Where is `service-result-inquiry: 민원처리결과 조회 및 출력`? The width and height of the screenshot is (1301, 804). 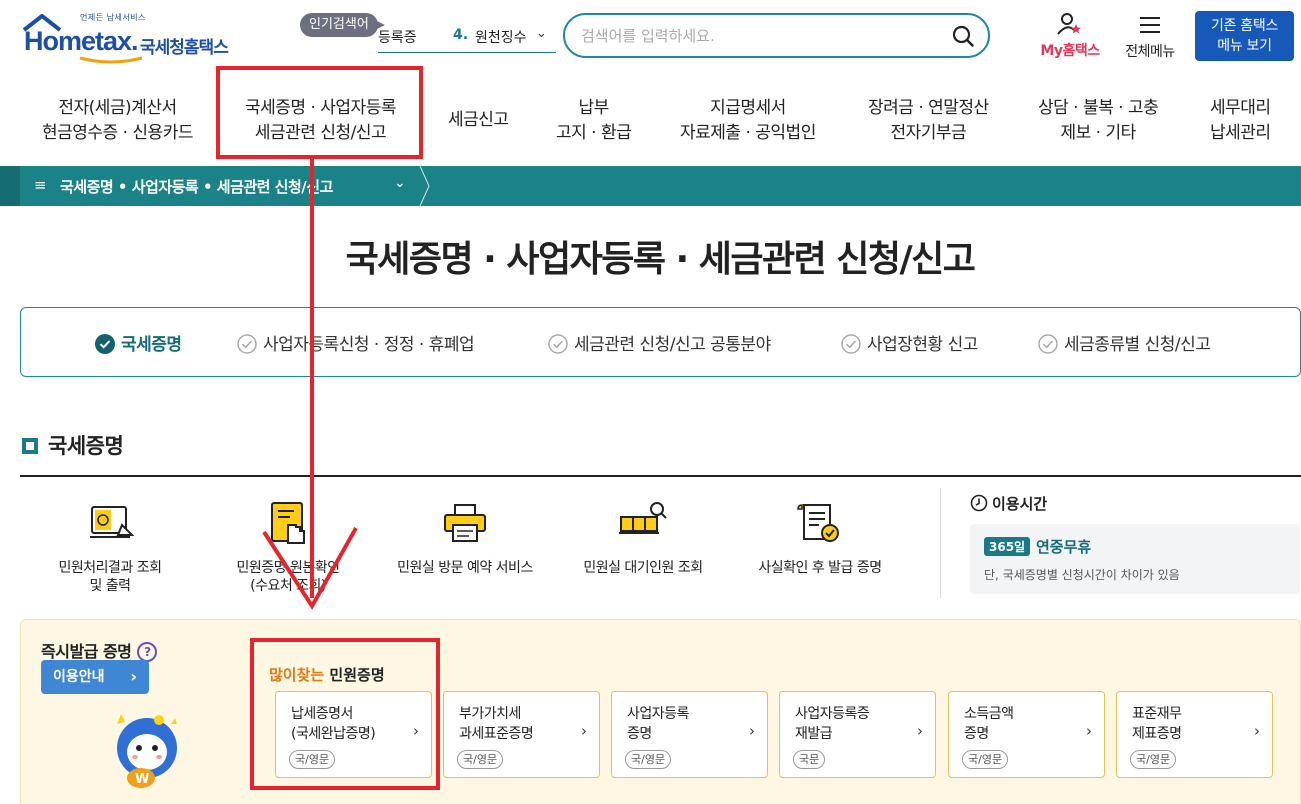 service-result-inquiry: 민원처리결과 조회 및 출력 is located at coordinates (110, 545).